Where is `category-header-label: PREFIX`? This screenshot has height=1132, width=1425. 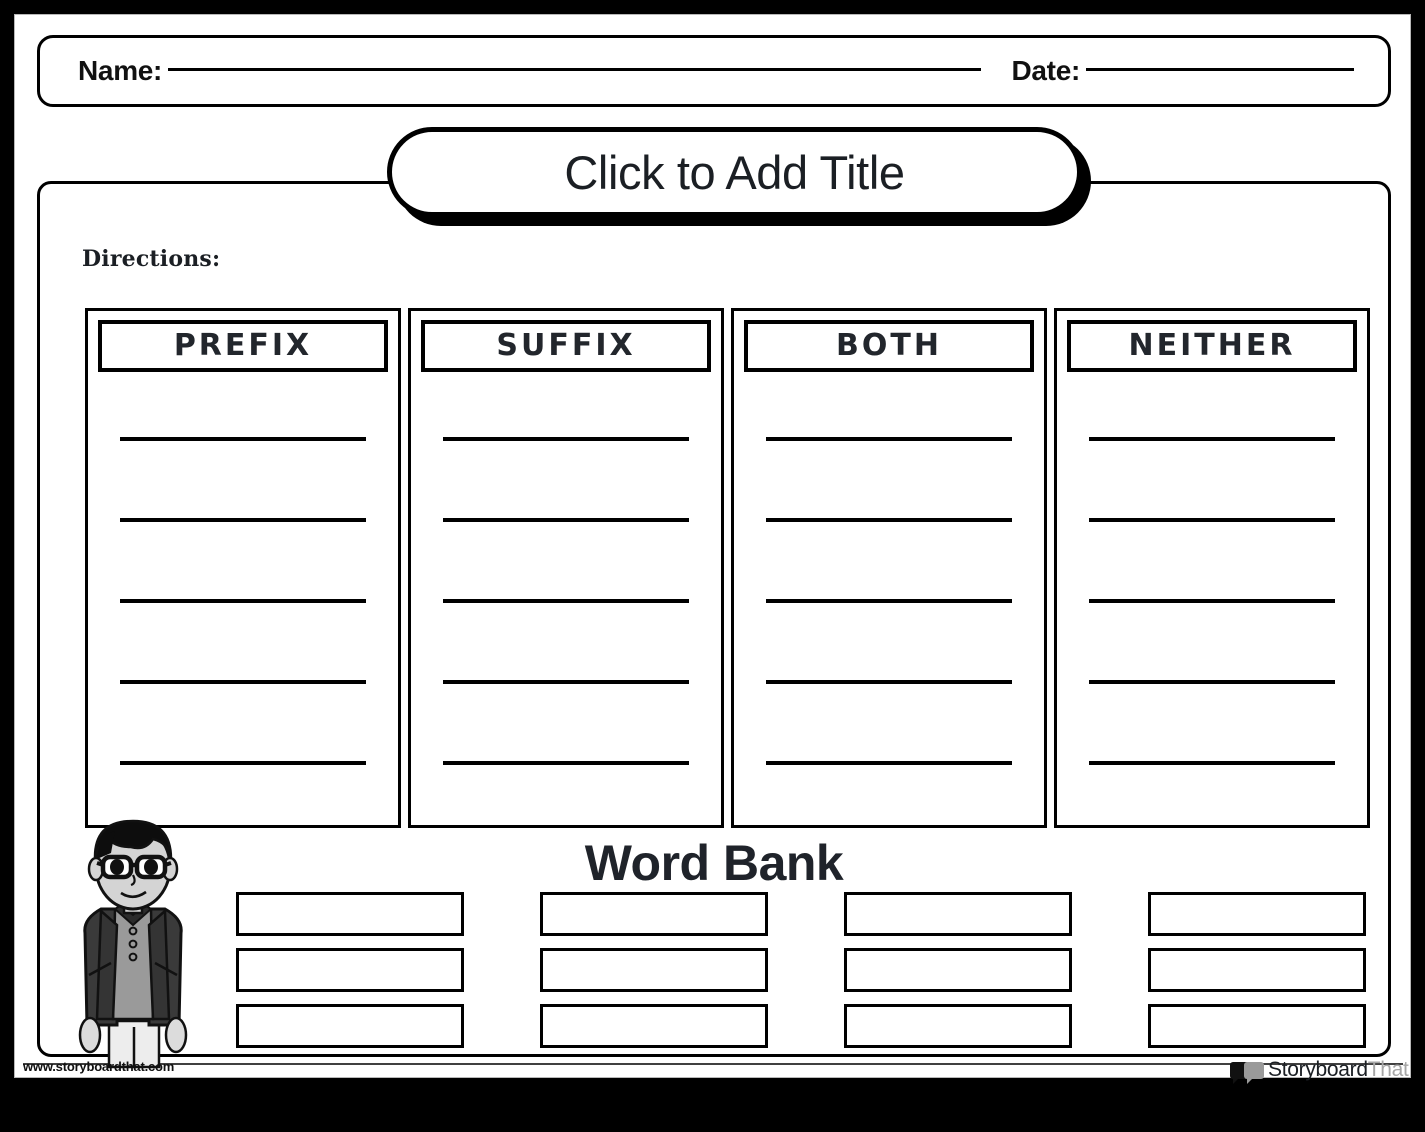
category-header-label: PREFIX is located at coordinates (243, 345).